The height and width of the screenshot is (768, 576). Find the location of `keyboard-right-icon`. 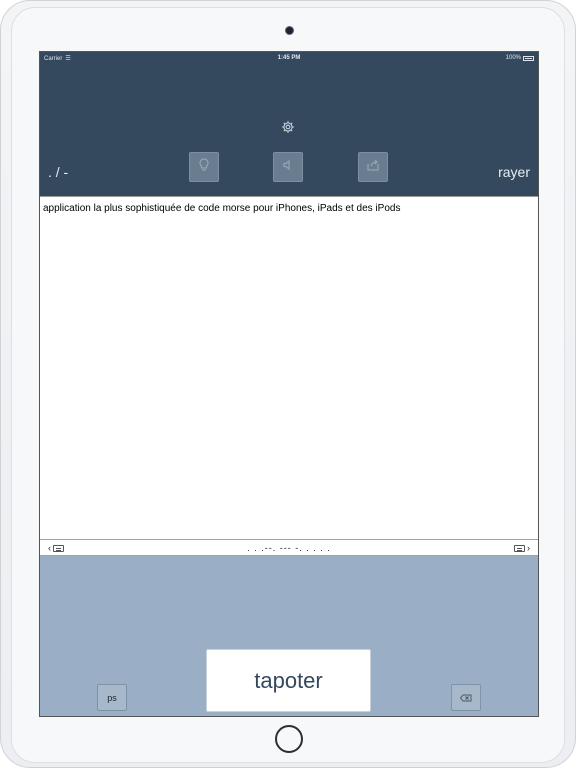

keyboard-right-icon is located at coordinates (519, 548).